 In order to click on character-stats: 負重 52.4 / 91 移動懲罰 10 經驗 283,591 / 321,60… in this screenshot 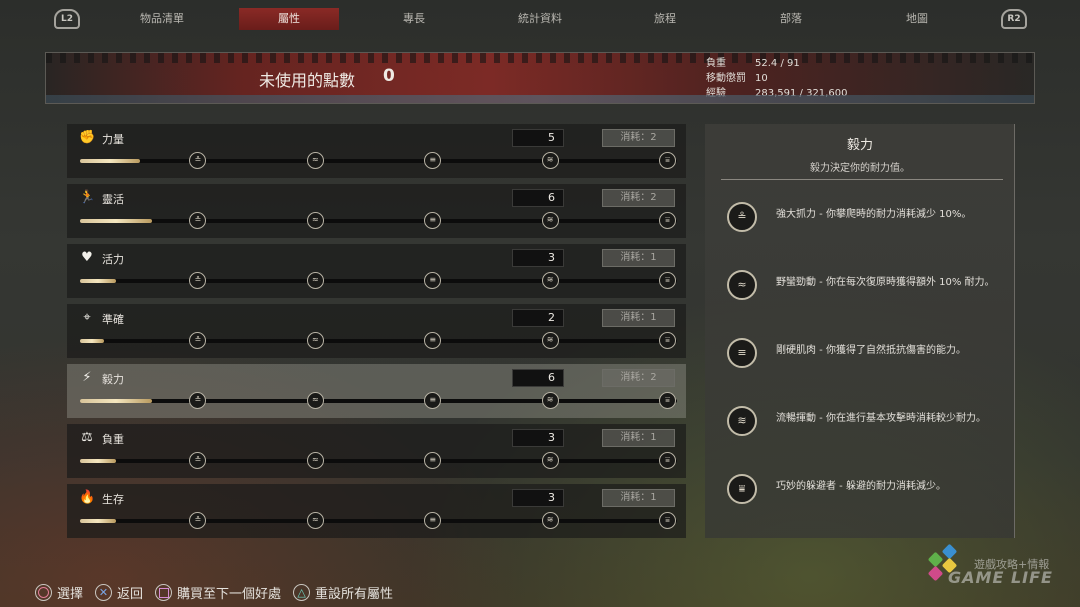, I will do `click(776, 78)`.